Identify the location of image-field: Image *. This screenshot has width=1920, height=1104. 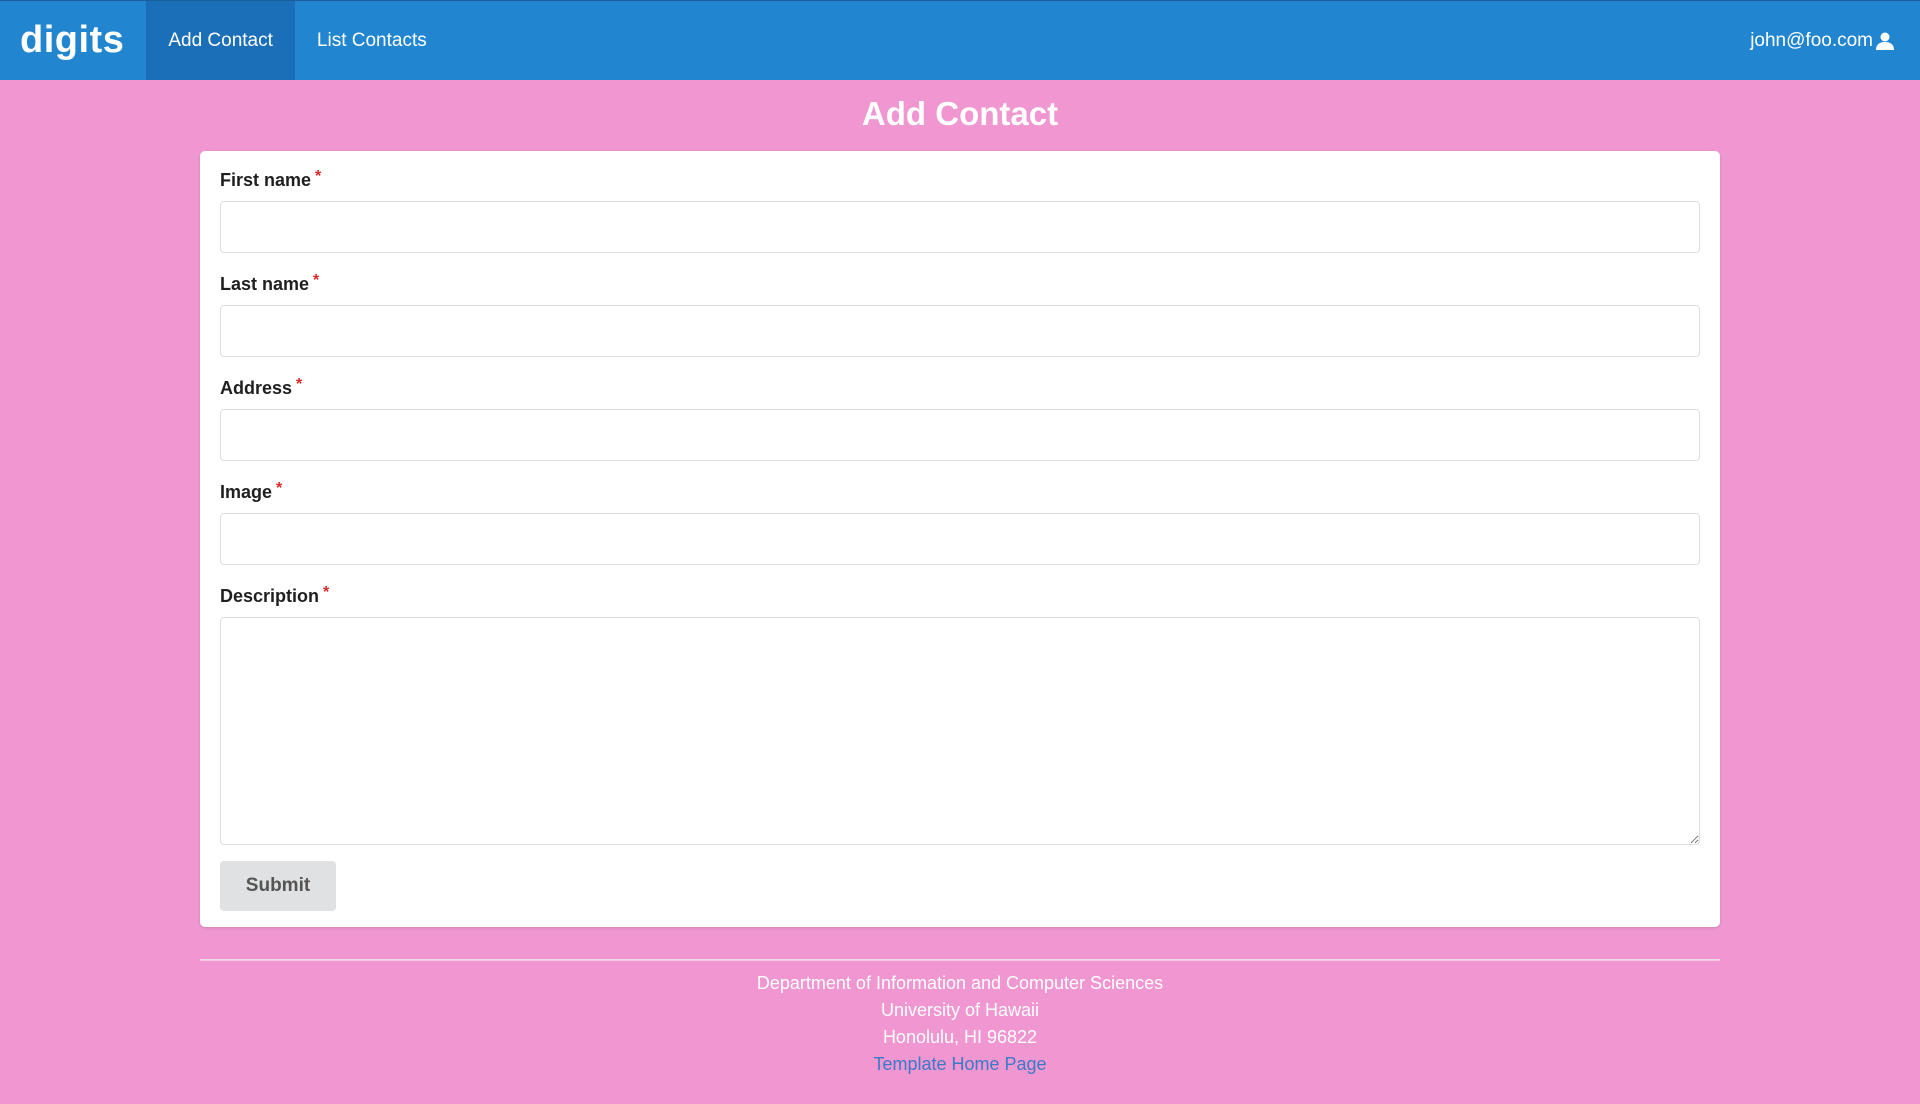
(960, 522).